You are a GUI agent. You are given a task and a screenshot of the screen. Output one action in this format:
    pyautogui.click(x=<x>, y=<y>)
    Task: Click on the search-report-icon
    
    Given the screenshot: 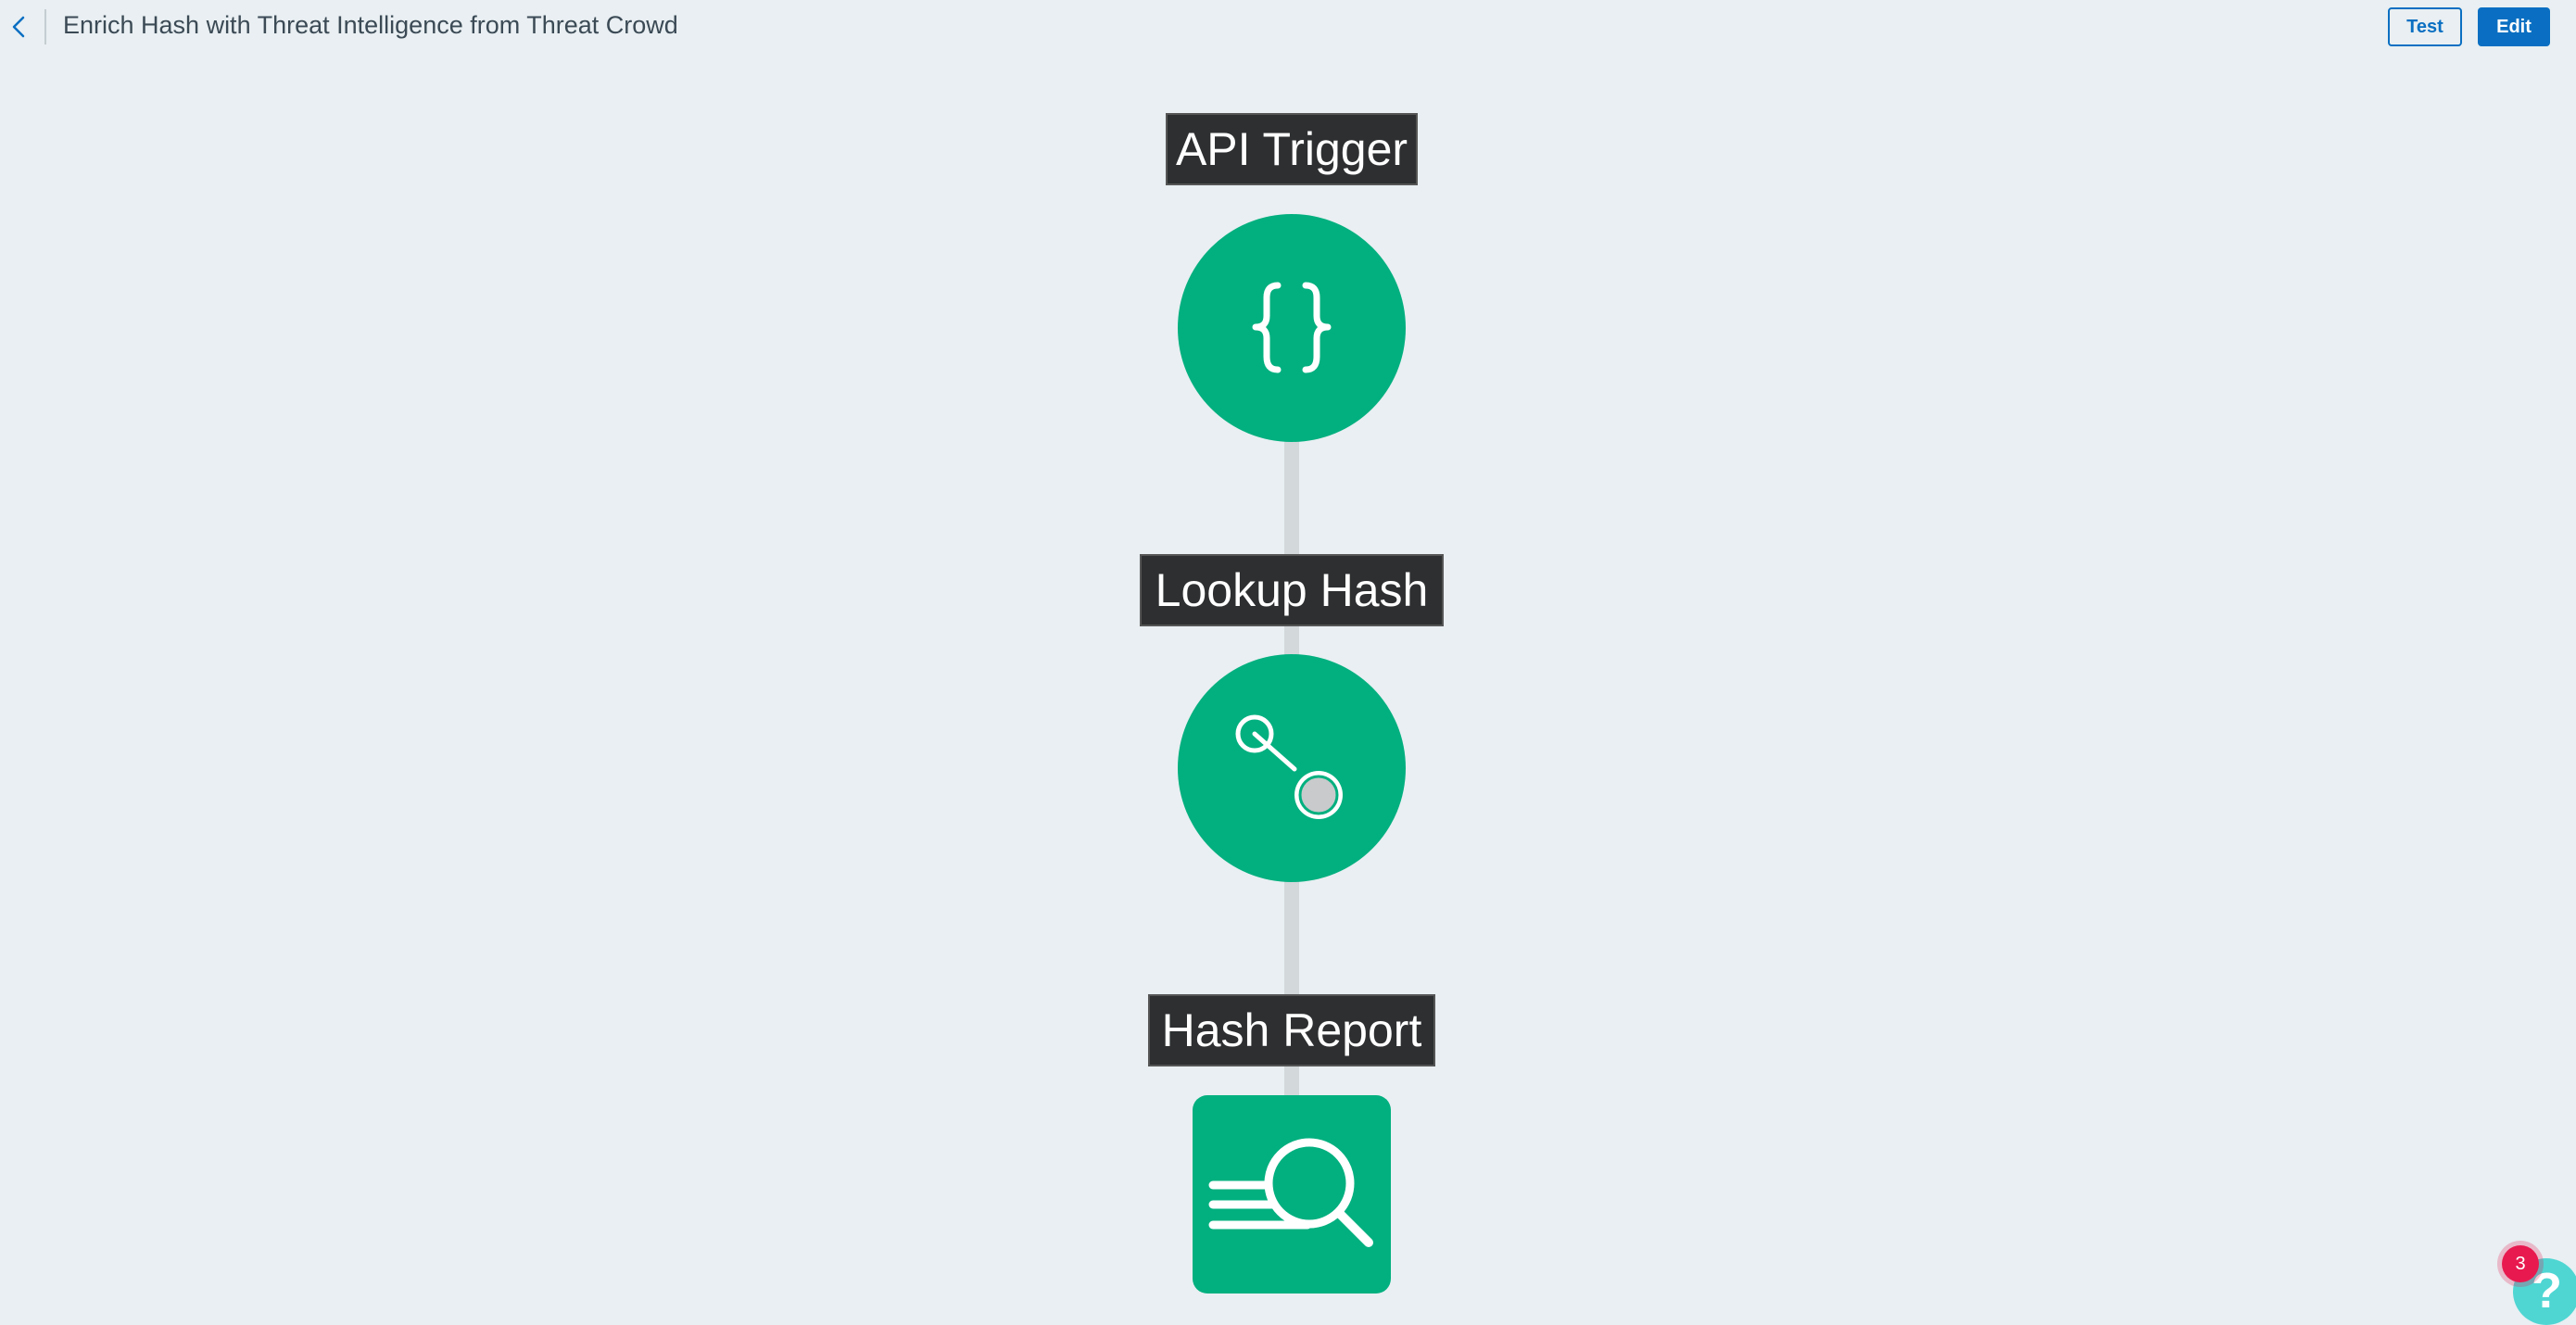 What is the action you would take?
    pyautogui.click(x=1291, y=1192)
    